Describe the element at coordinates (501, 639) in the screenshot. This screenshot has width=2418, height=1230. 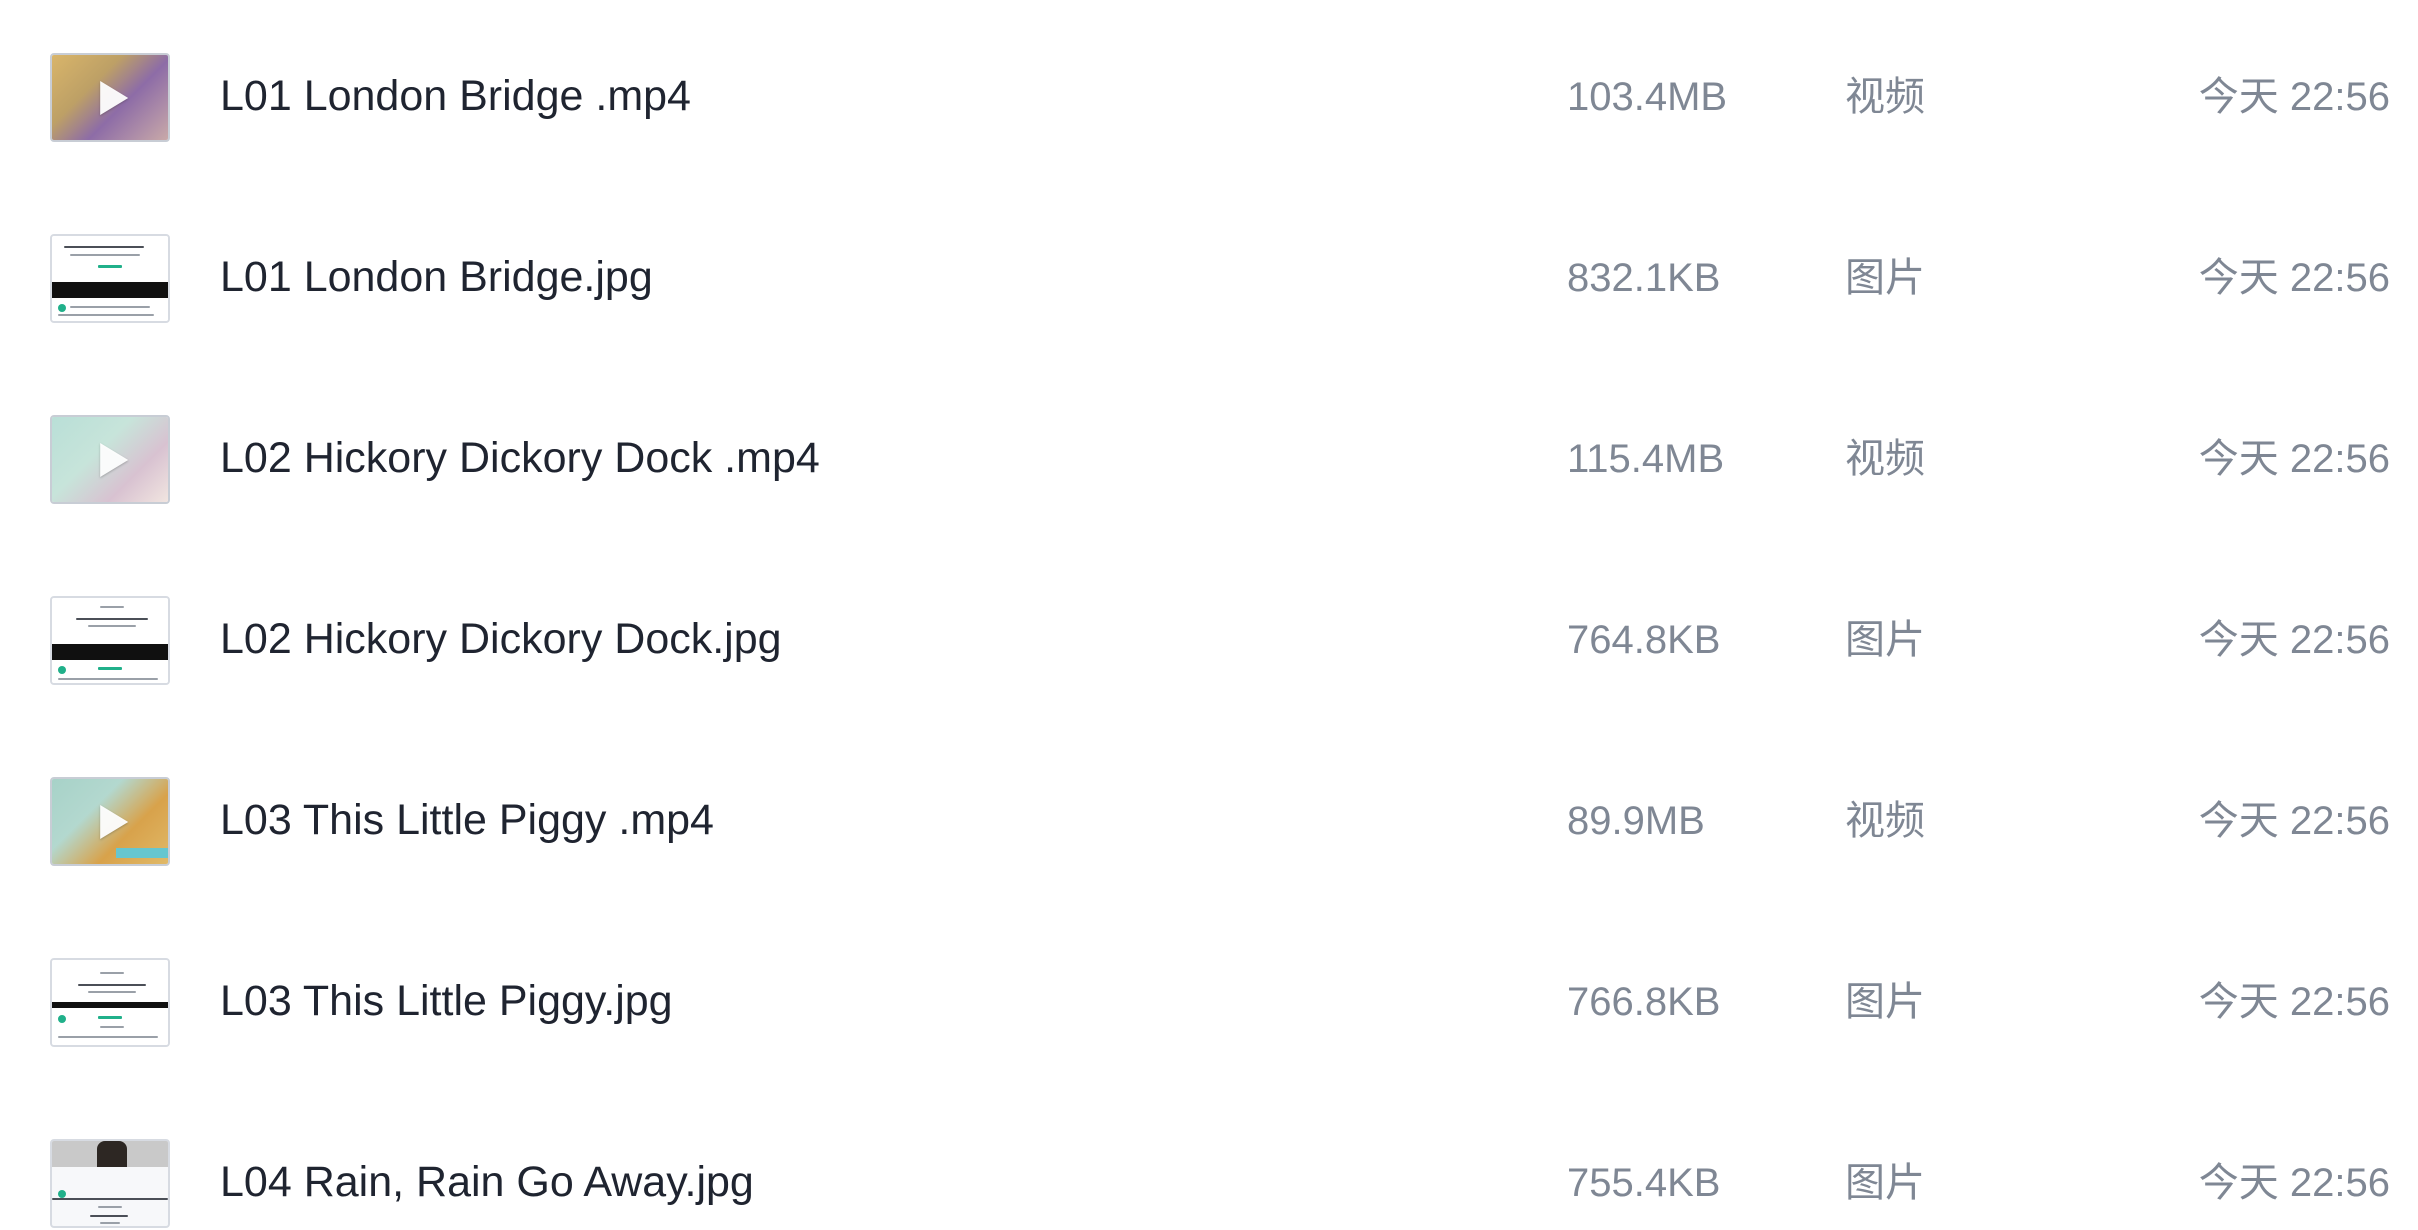
I see `file-name: L02 Hickory Dickory Dock.jpg` at that location.